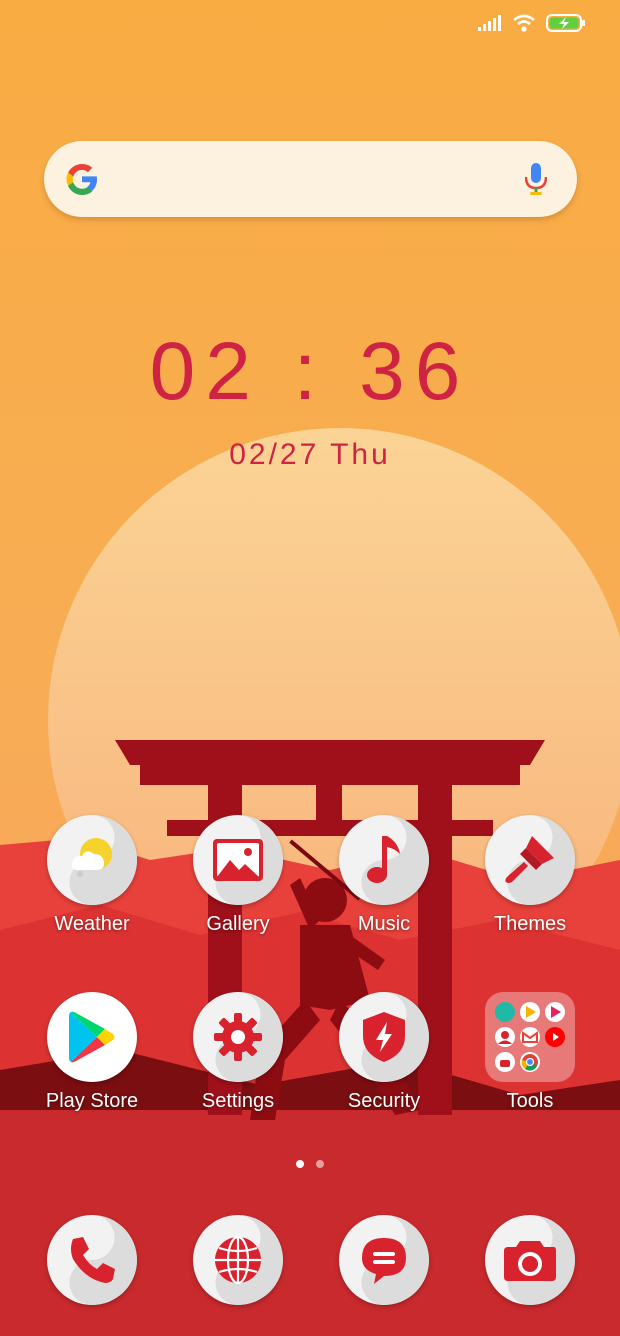  Describe the element at coordinates (92, 1037) in the screenshot. I see `play-store-icon` at that location.